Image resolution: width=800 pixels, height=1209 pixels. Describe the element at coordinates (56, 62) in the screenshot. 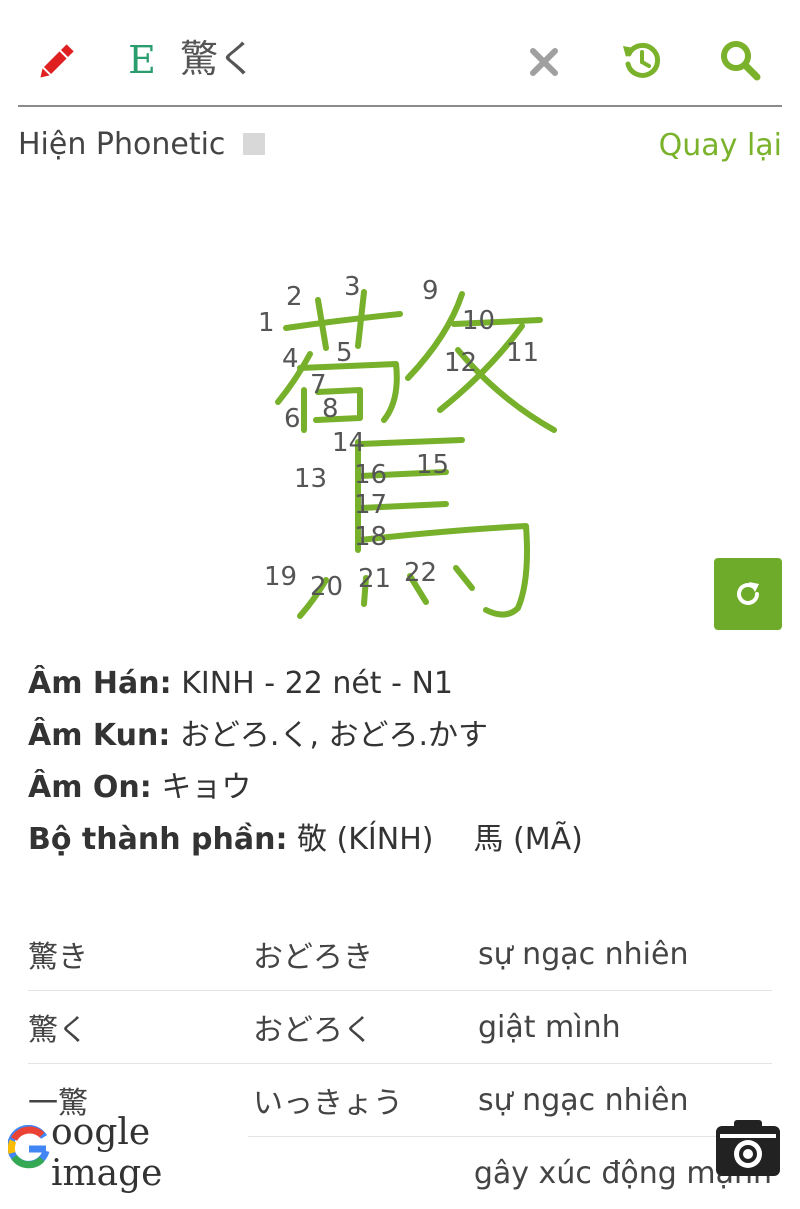

I see `pencil-icon` at that location.